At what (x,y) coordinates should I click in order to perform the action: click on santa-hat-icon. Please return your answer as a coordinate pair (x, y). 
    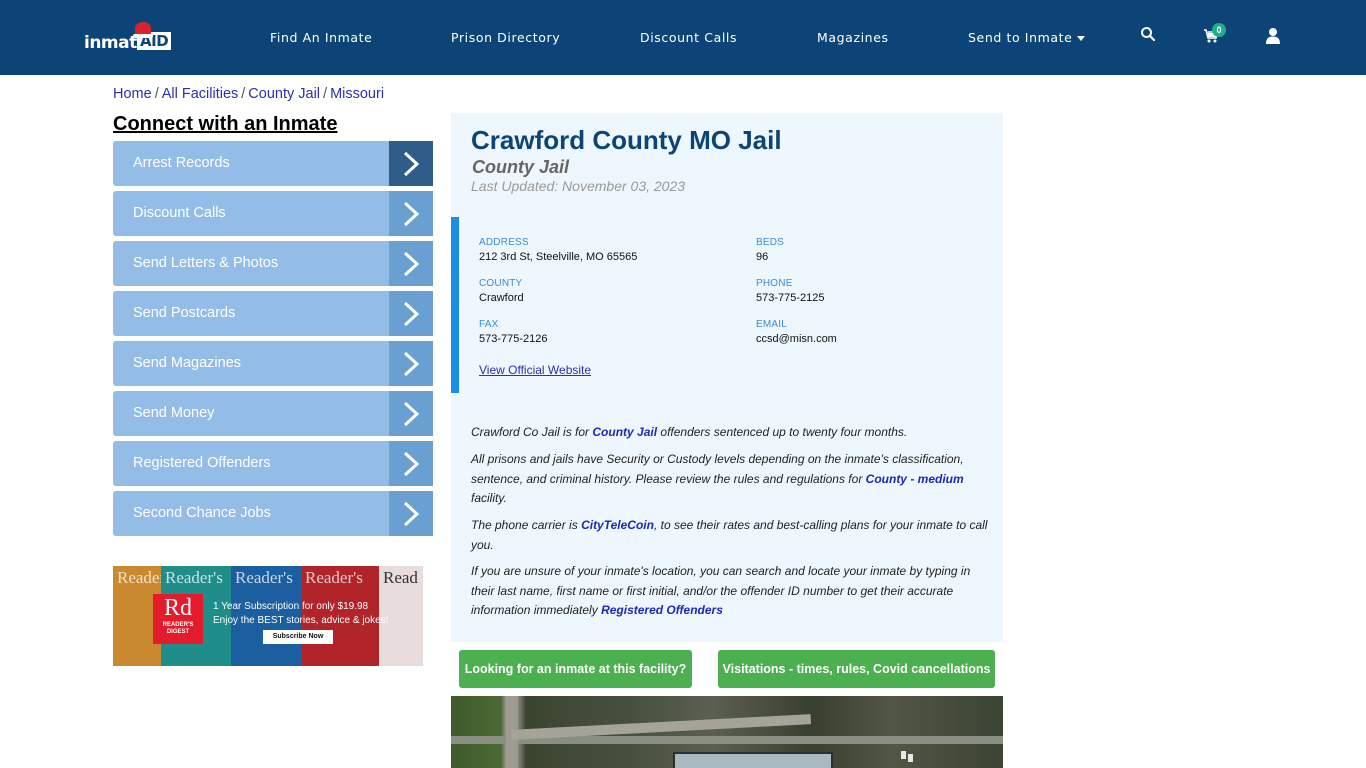
    Looking at the image, I should click on (143, 30).